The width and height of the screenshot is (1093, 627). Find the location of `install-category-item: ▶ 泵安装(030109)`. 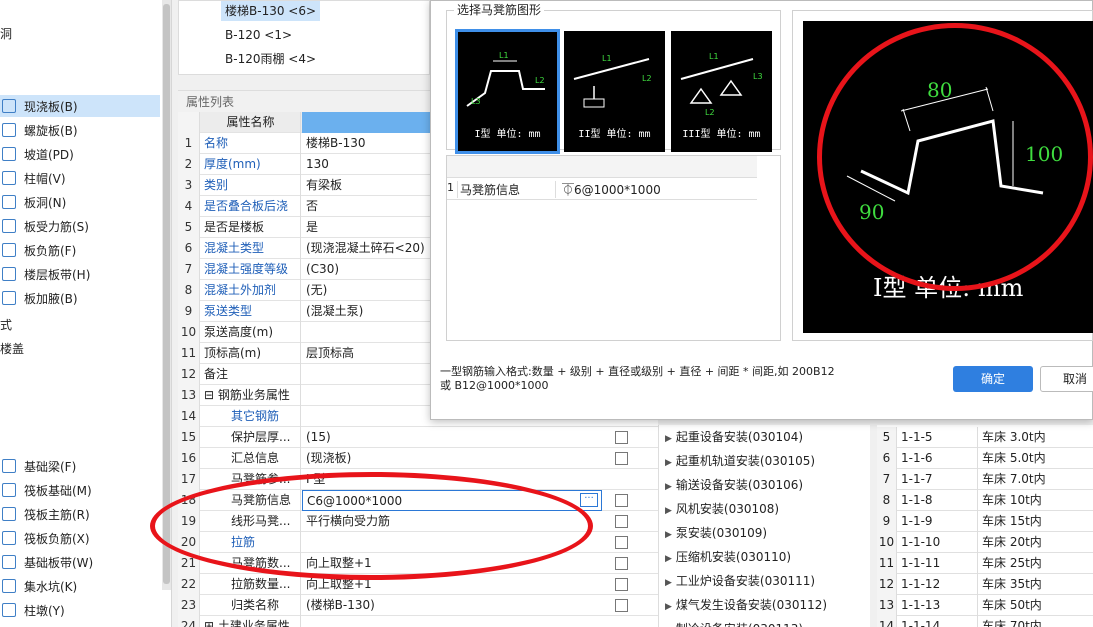

install-category-item: ▶ 泵安装(030109) is located at coordinates (716, 533).